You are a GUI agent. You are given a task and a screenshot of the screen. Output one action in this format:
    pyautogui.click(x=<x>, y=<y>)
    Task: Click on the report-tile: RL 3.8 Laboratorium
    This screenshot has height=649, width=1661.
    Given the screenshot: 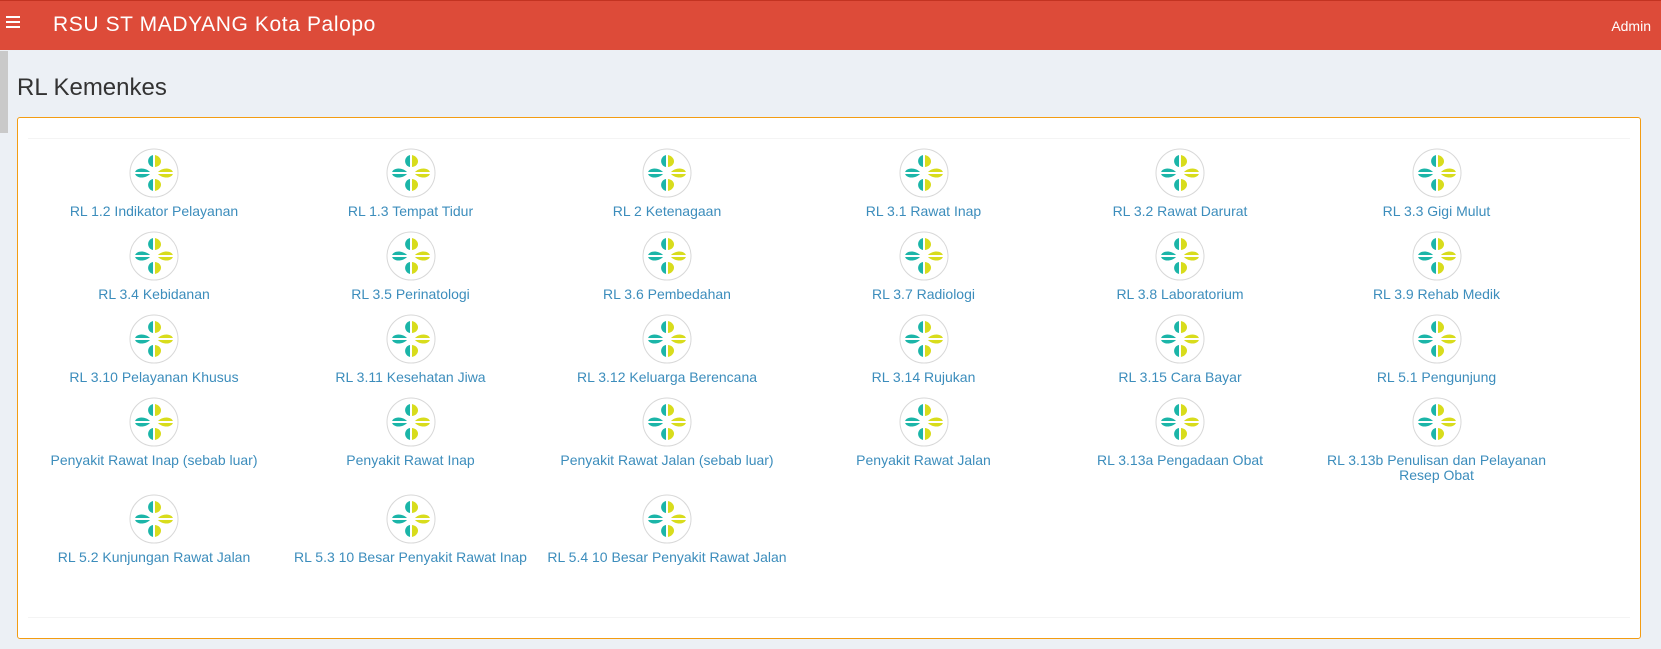 What is the action you would take?
    pyautogui.click(x=1180, y=266)
    